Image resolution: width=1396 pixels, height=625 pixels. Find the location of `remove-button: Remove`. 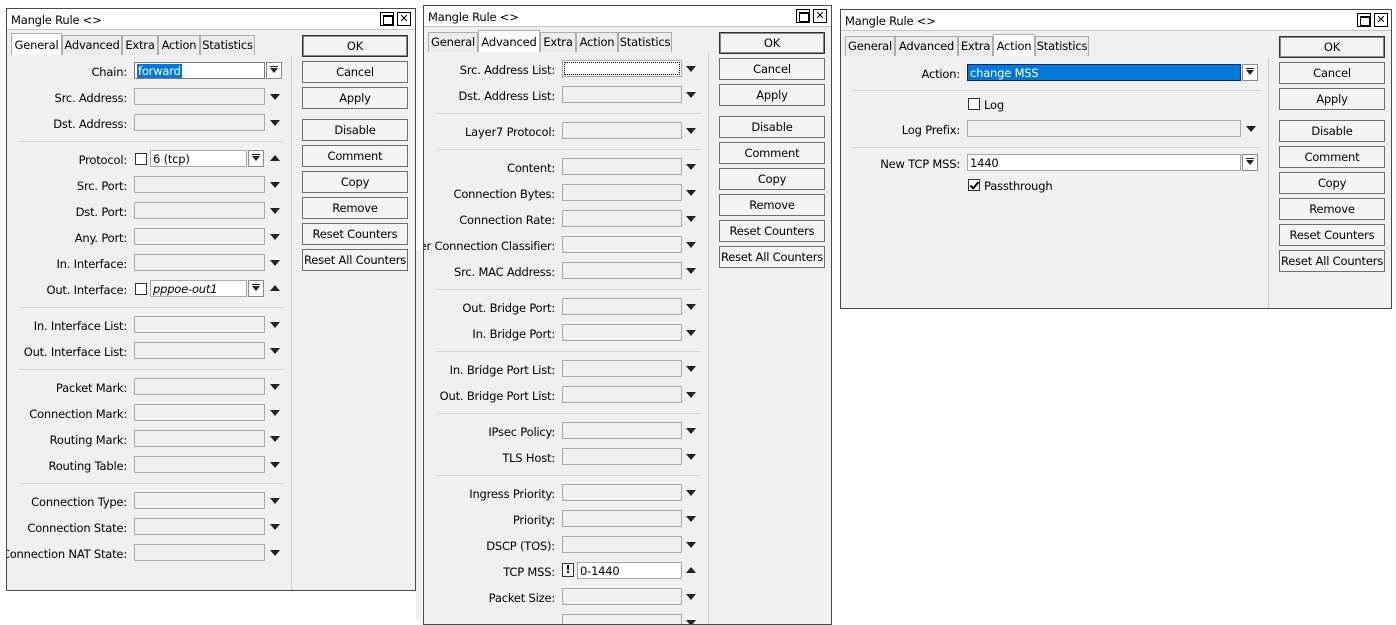

remove-button: Remove is located at coordinates (1332, 209).